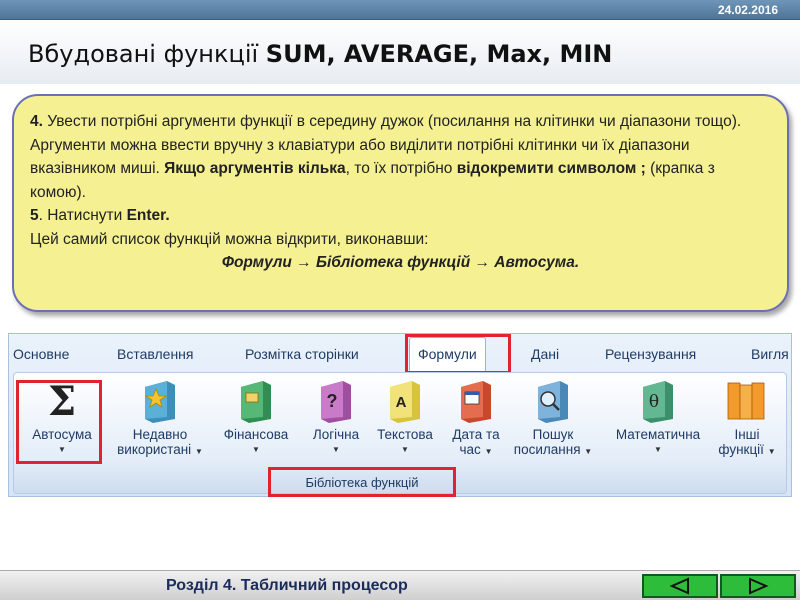 This screenshot has height=600, width=800. Describe the element at coordinates (362, 482) in the screenshot. I see `function-library-group-label: Бібліотека функцій` at that location.